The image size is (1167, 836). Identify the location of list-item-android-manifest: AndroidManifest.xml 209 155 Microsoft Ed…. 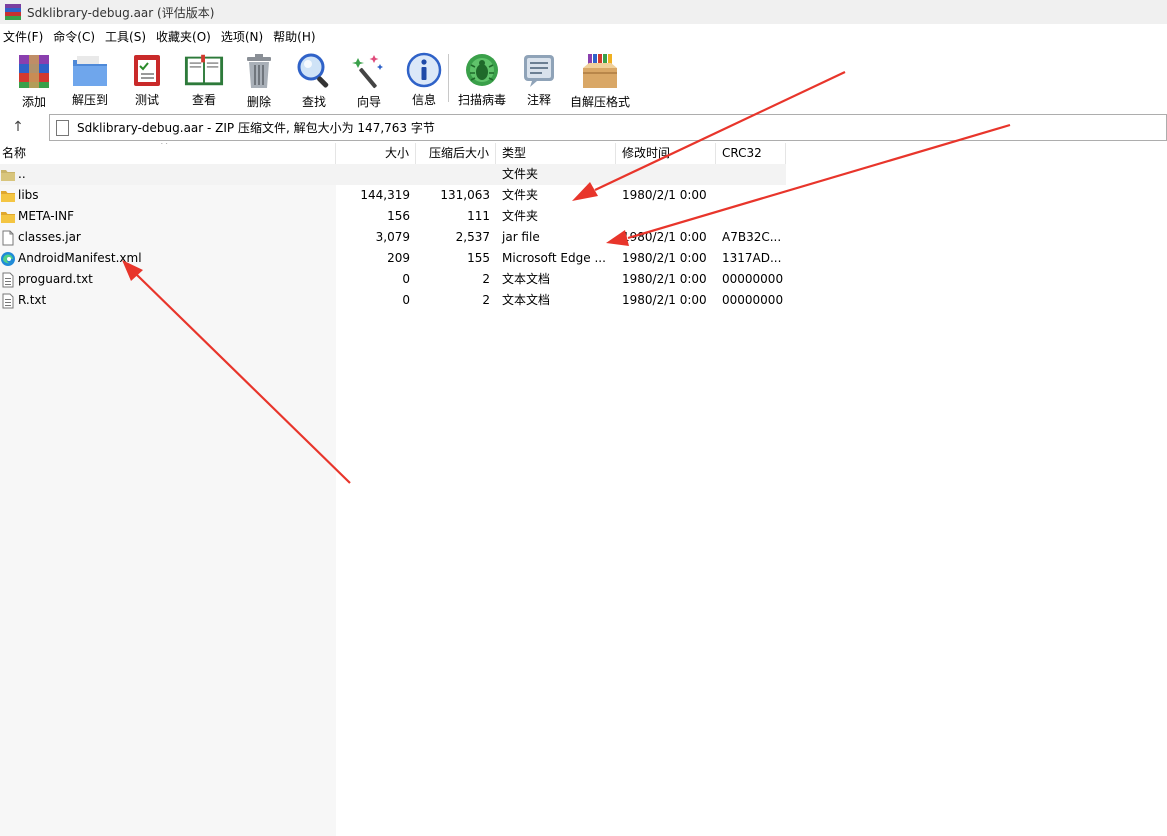
(393, 258).